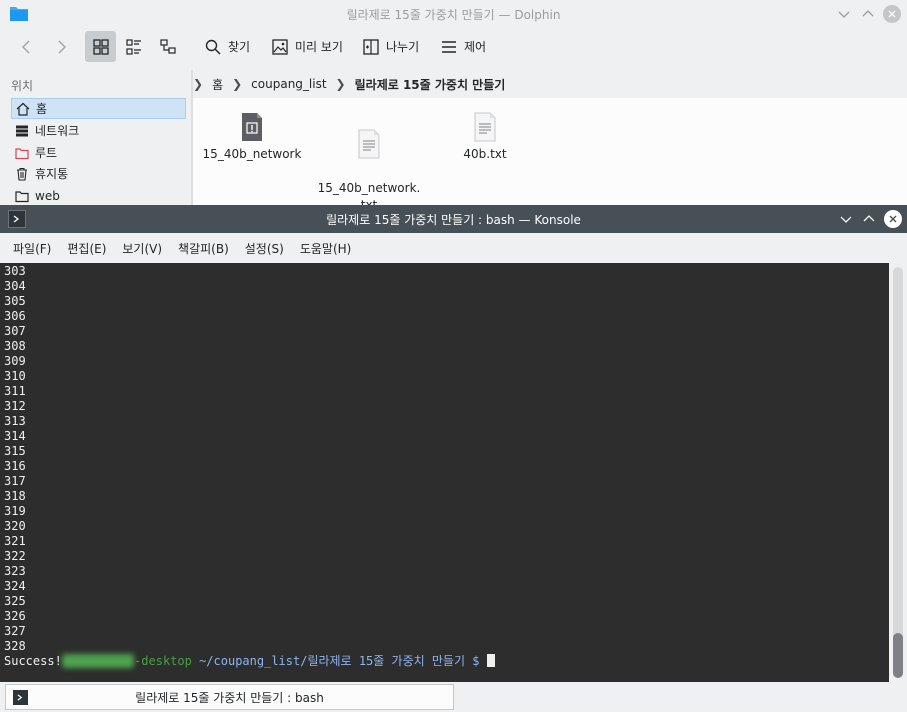  What do you see at coordinates (463, 46) in the screenshot?
I see `control-menu-button: 제어` at bounding box center [463, 46].